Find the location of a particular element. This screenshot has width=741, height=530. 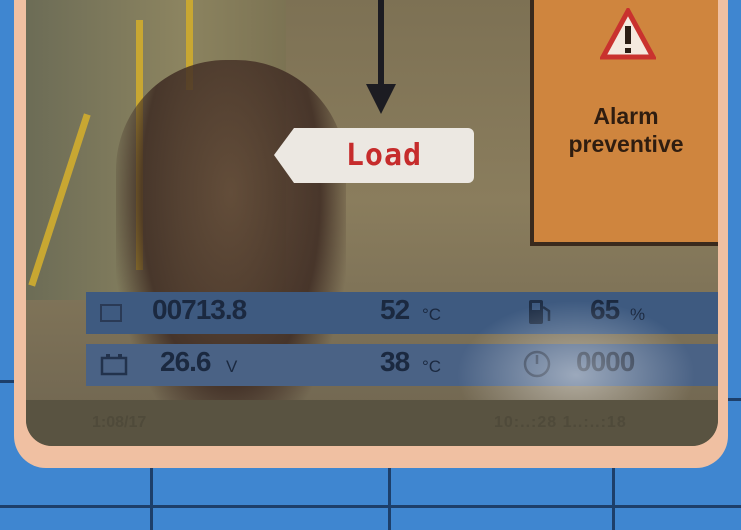

alarm-subtitle: preventive is located at coordinates (626, 144).